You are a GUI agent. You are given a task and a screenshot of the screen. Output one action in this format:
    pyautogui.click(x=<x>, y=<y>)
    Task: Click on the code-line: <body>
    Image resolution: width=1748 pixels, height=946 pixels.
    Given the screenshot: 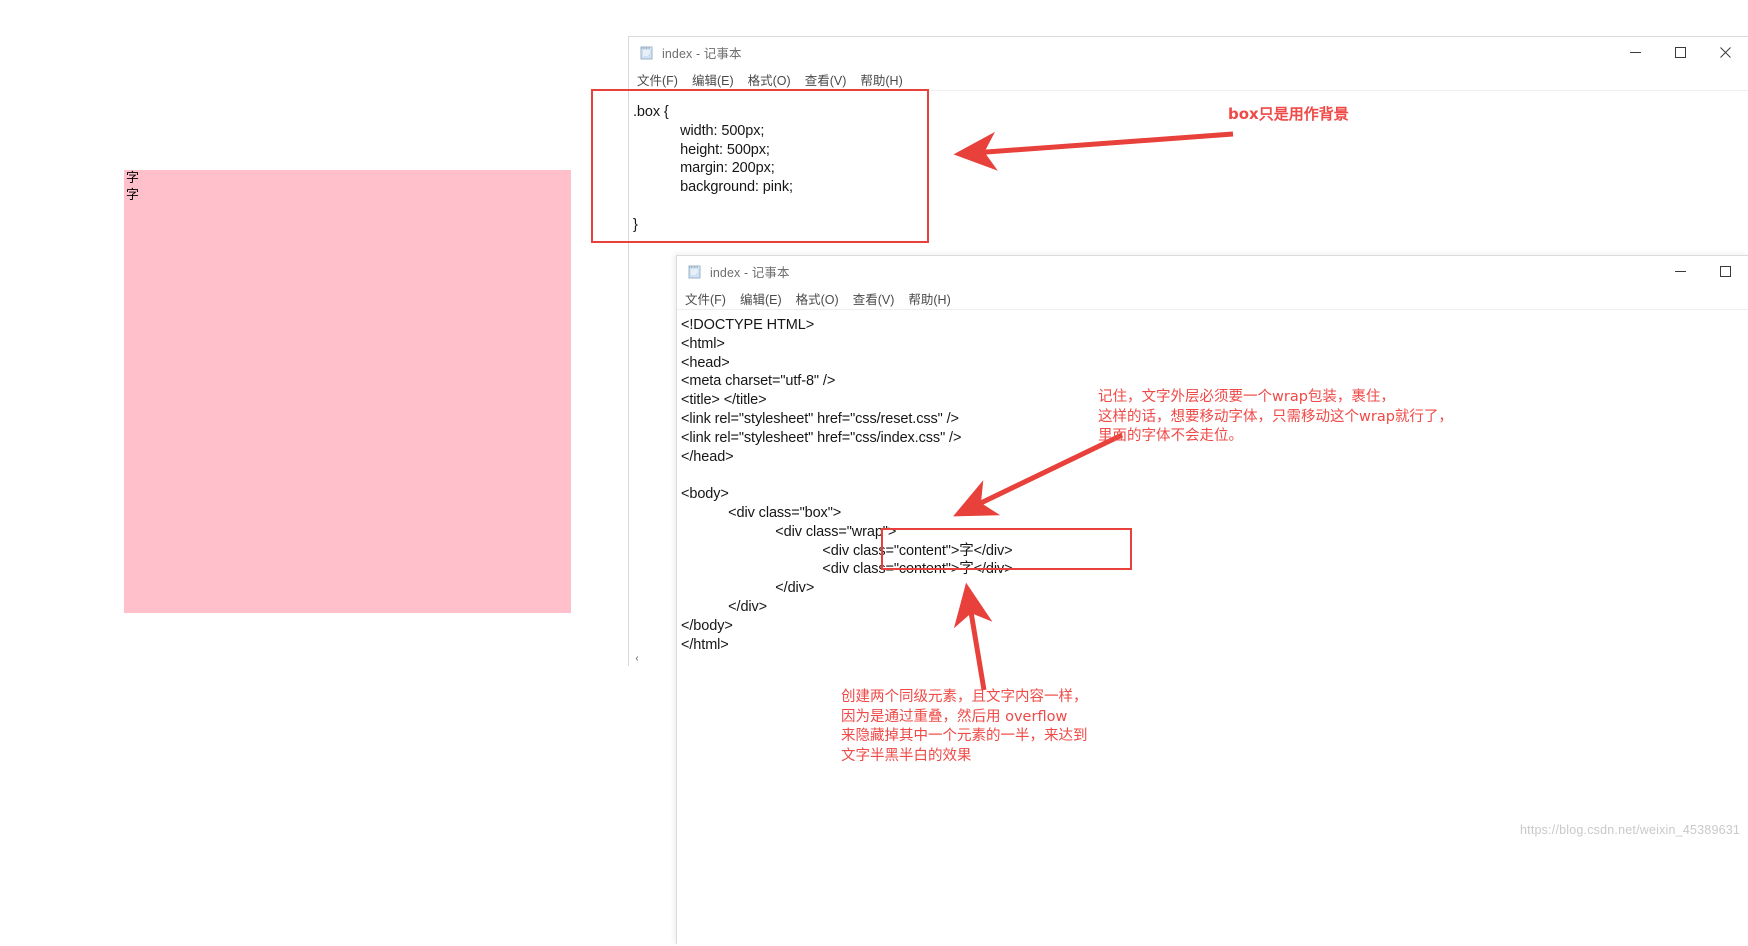 What is the action you would take?
    pyautogui.click(x=705, y=494)
    